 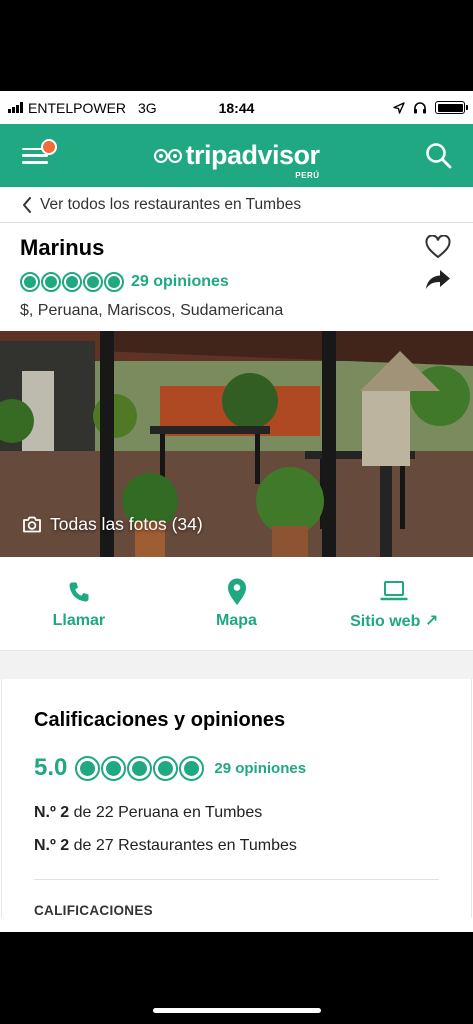 What do you see at coordinates (77, 107) in the screenshot?
I see `carrier-name: ENTELPOWER` at bounding box center [77, 107].